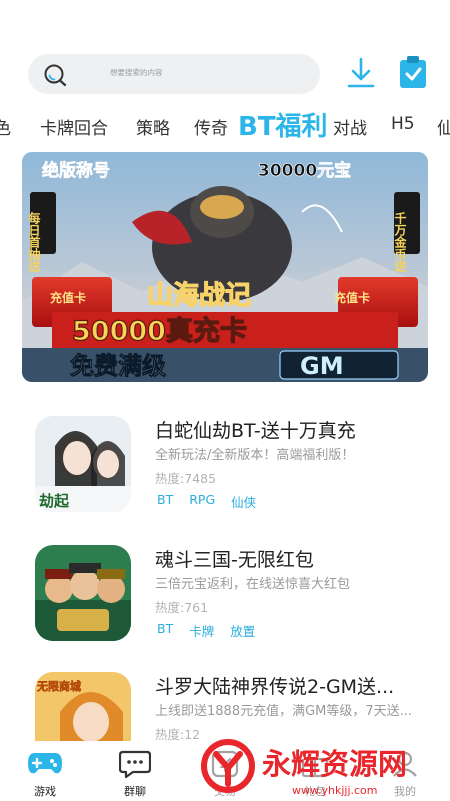 The height and width of the screenshot is (801, 450). Describe the element at coordinates (283, 124) in the screenshot. I see `tab-bt-welfare: BT福利` at that location.